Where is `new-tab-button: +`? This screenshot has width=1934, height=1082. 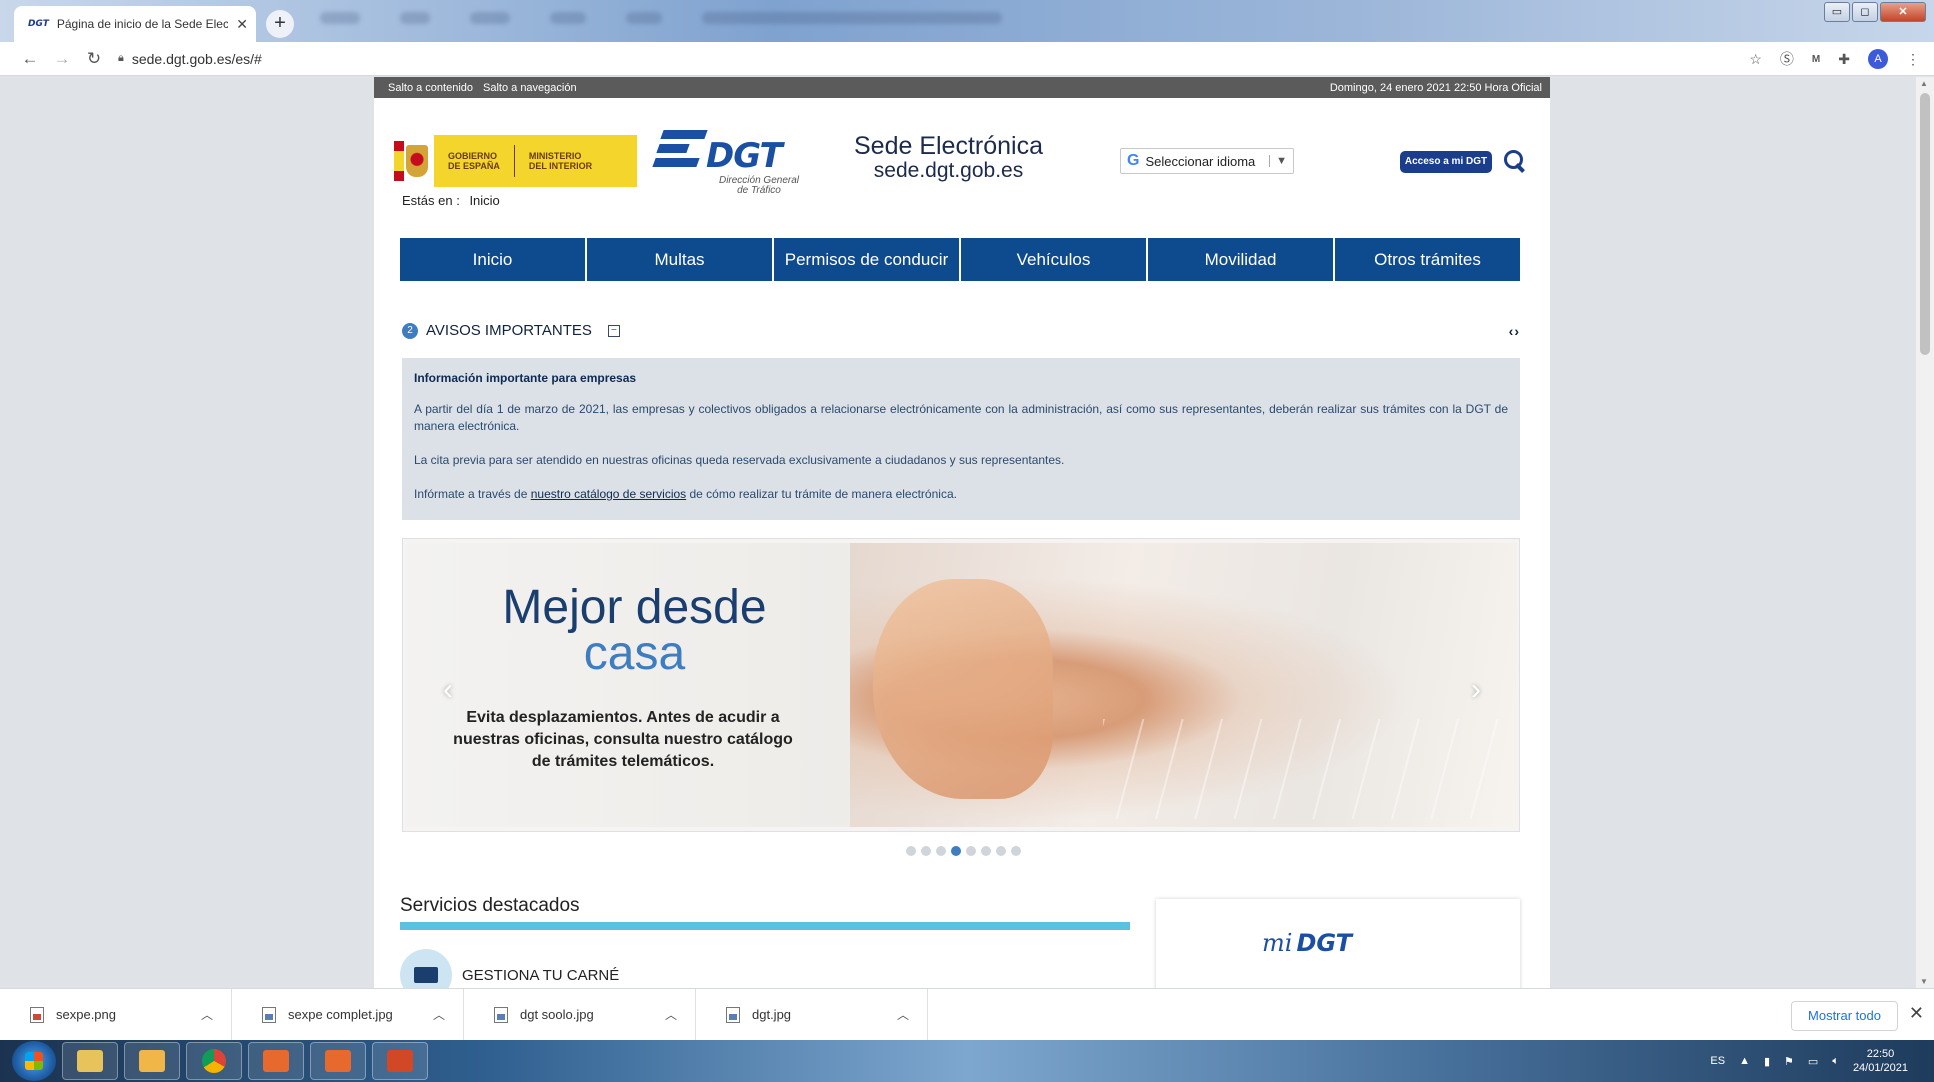 new-tab-button: + is located at coordinates (280, 24).